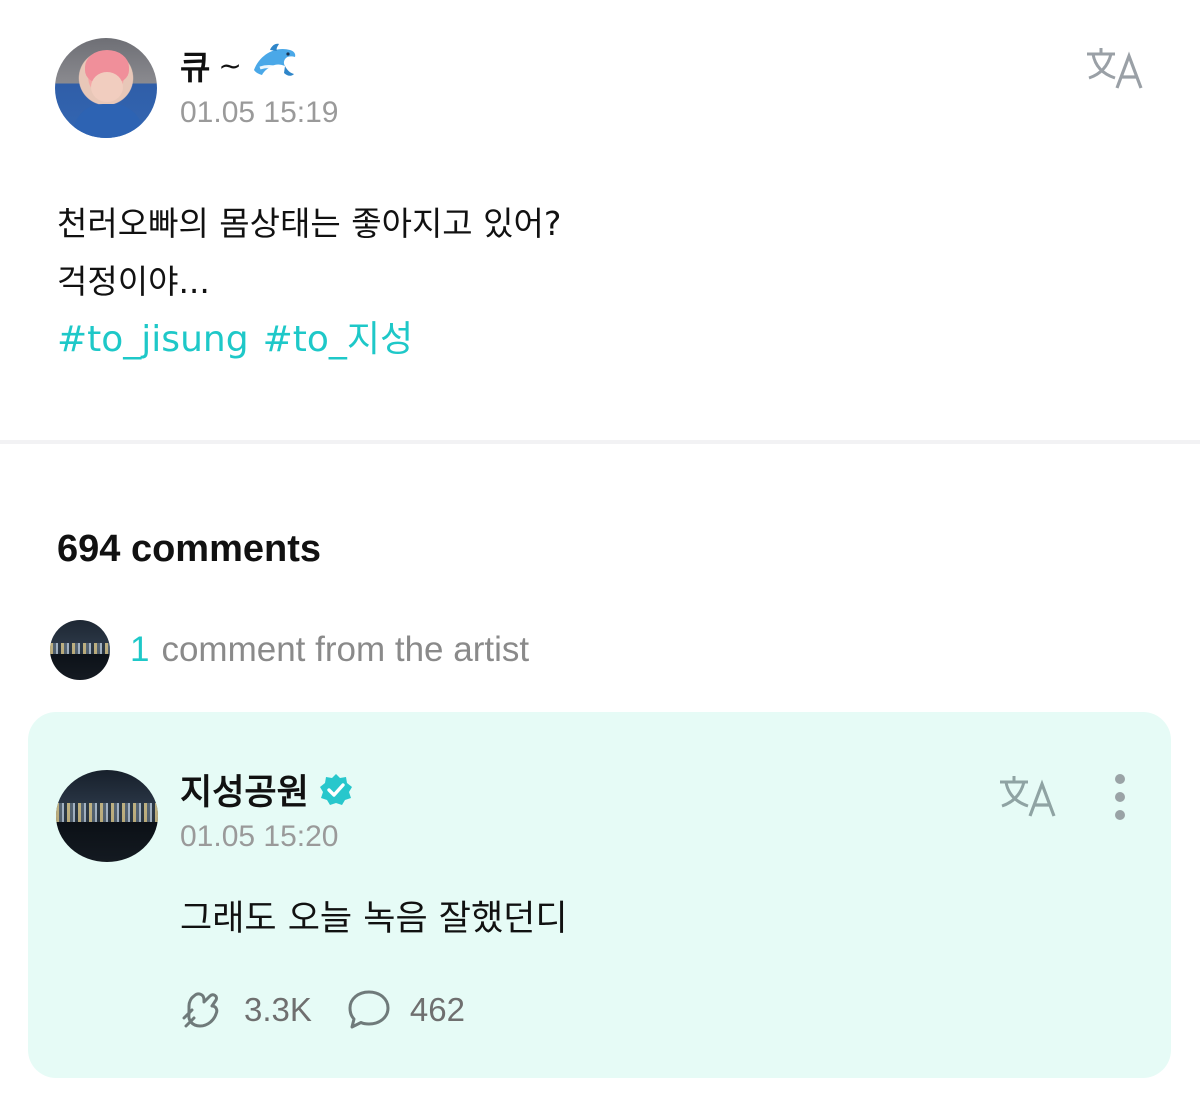 The image size is (1200, 1098). I want to click on author-name-suffix: ~, so click(230, 65).